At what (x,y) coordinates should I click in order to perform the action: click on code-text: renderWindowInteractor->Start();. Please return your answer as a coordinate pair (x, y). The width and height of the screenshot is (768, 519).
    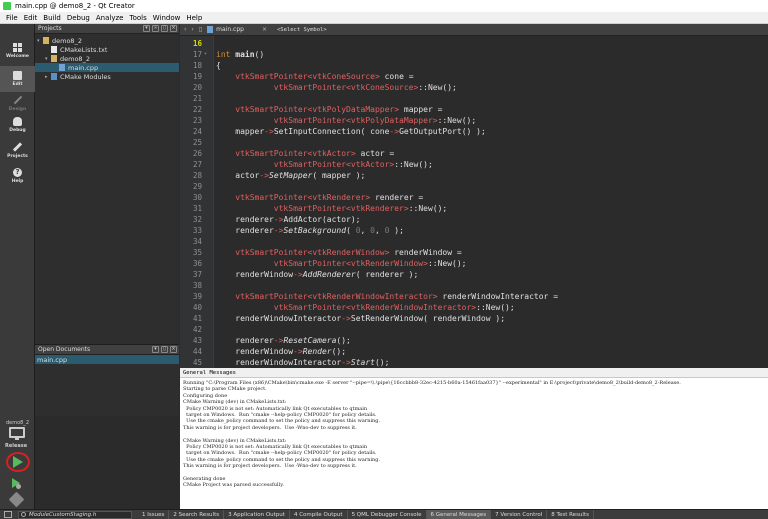
    Looking at the image, I should click on (303, 362).